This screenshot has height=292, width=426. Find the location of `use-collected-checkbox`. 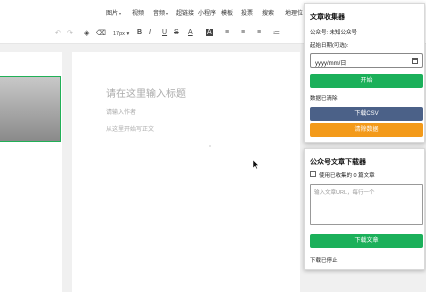

use-collected-checkbox is located at coordinates (313, 174).